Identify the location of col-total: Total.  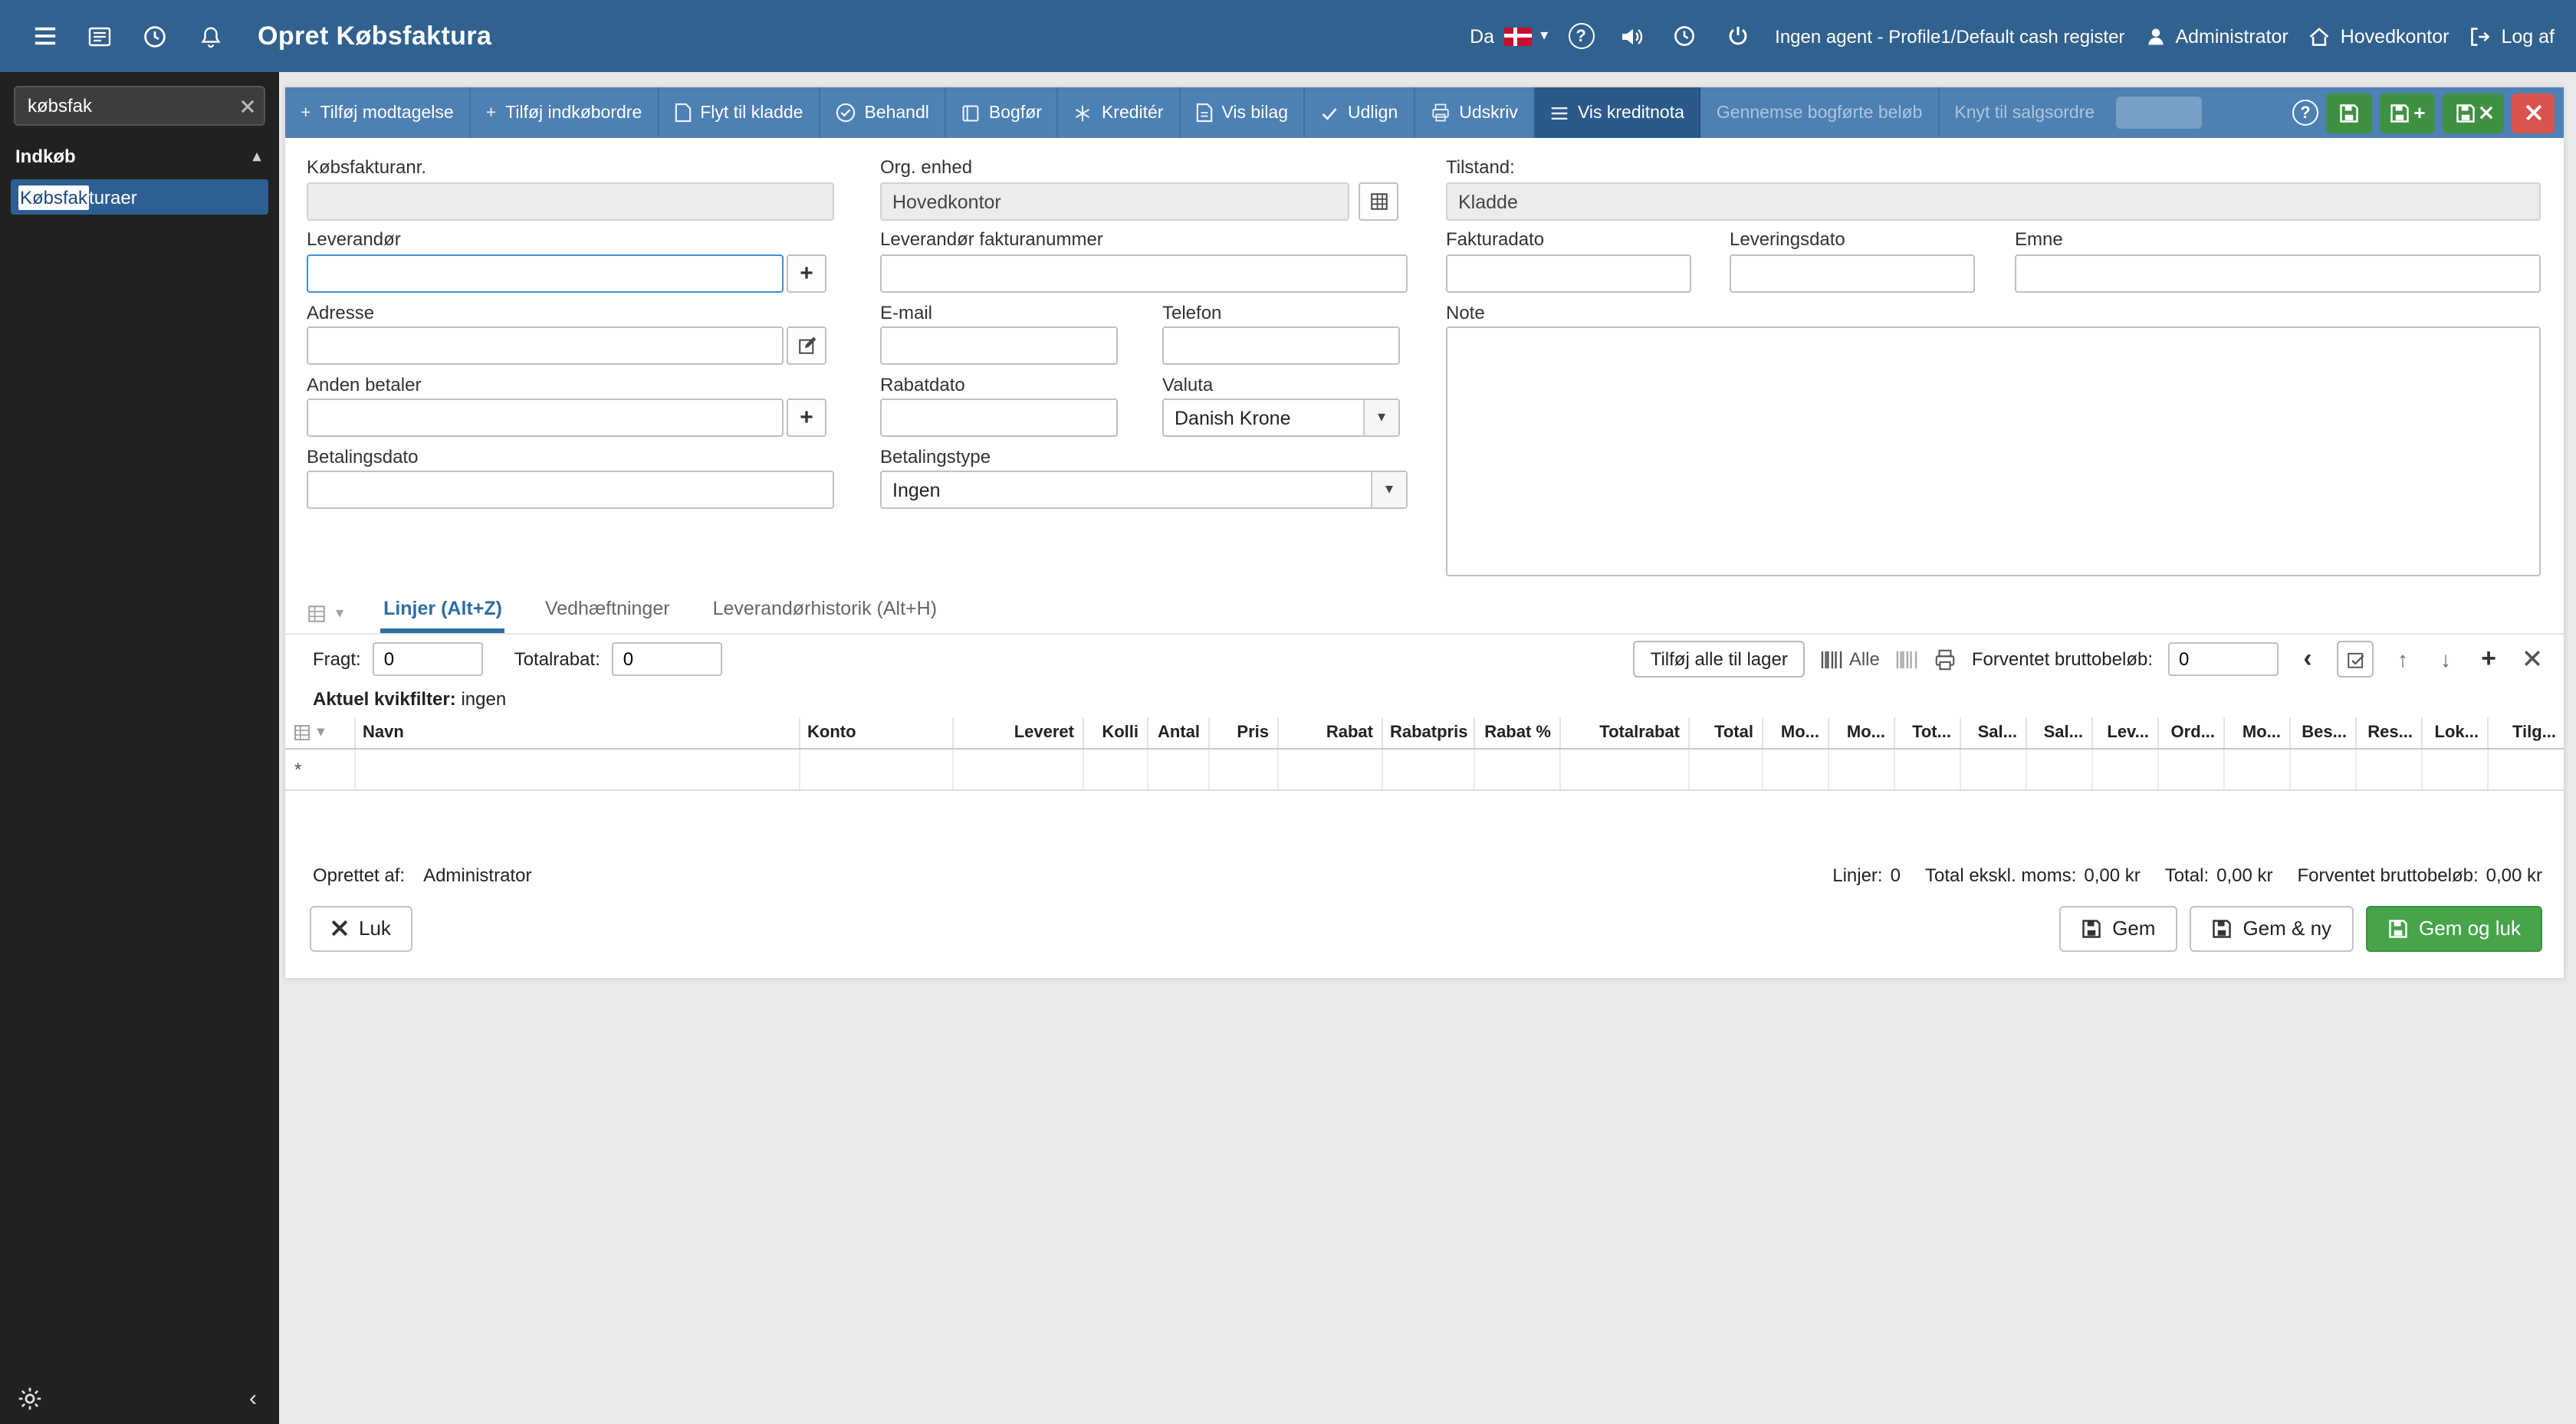
(1724, 733).